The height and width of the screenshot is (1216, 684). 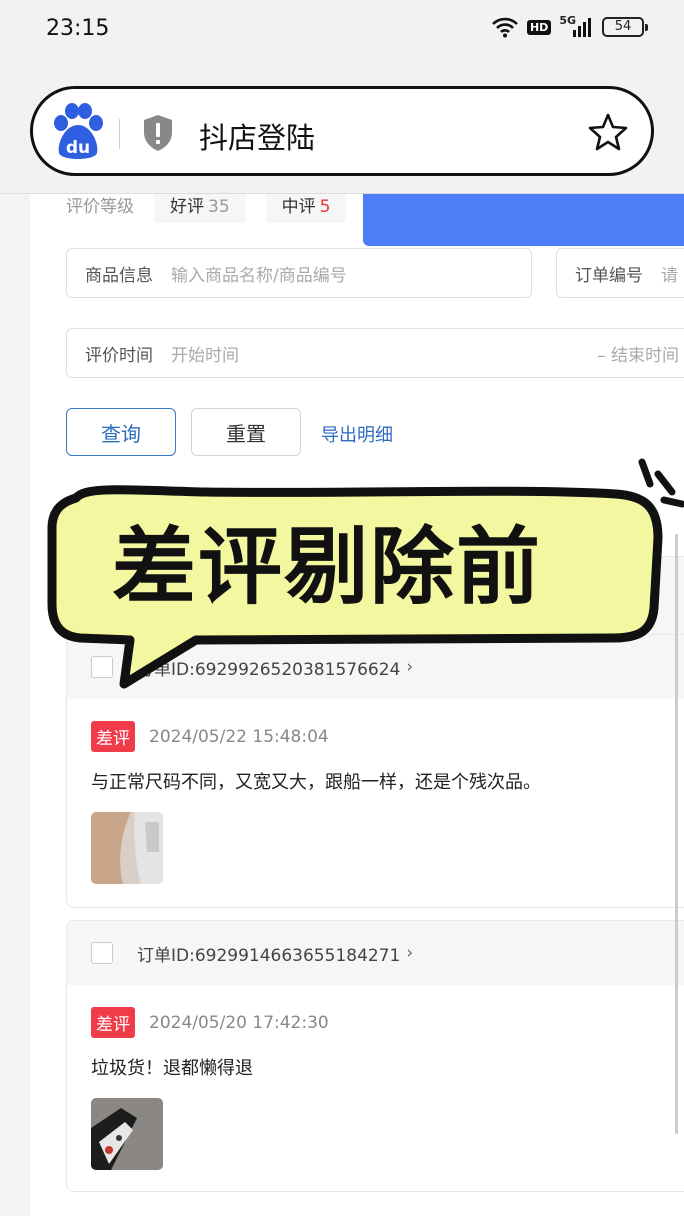 I want to click on product-field: 商品信息 输入商品名称/商品编号, so click(x=299, y=273).